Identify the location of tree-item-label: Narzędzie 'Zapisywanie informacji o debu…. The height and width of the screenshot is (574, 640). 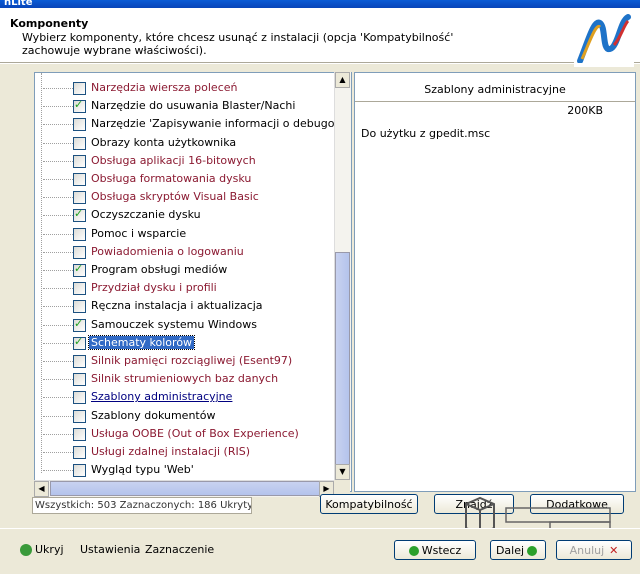
(221, 124).